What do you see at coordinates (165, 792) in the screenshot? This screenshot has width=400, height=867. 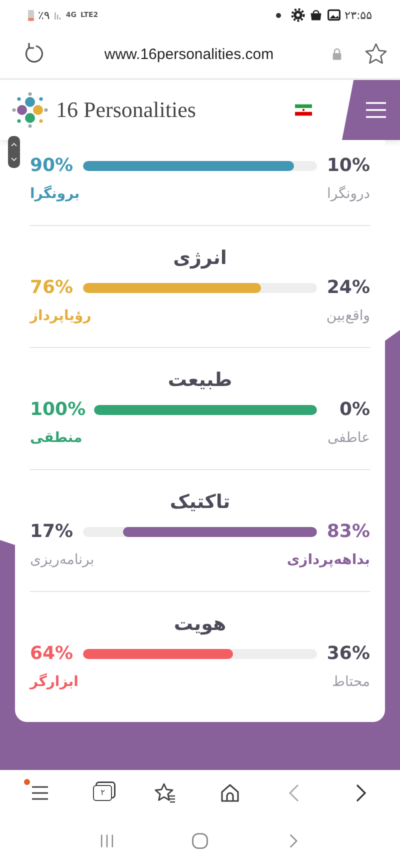 I see `bookmarks-star-icon` at bounding box center [165, 792].